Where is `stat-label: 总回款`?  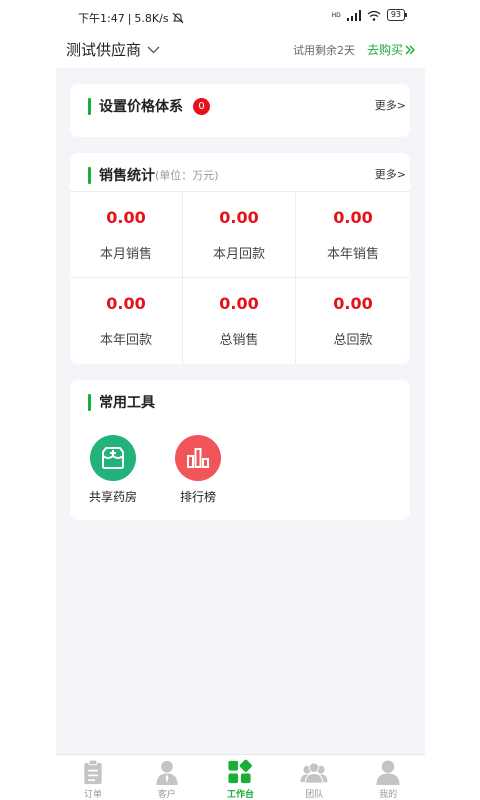 stat-label: 总回款 is located at coordinates (353, 340).